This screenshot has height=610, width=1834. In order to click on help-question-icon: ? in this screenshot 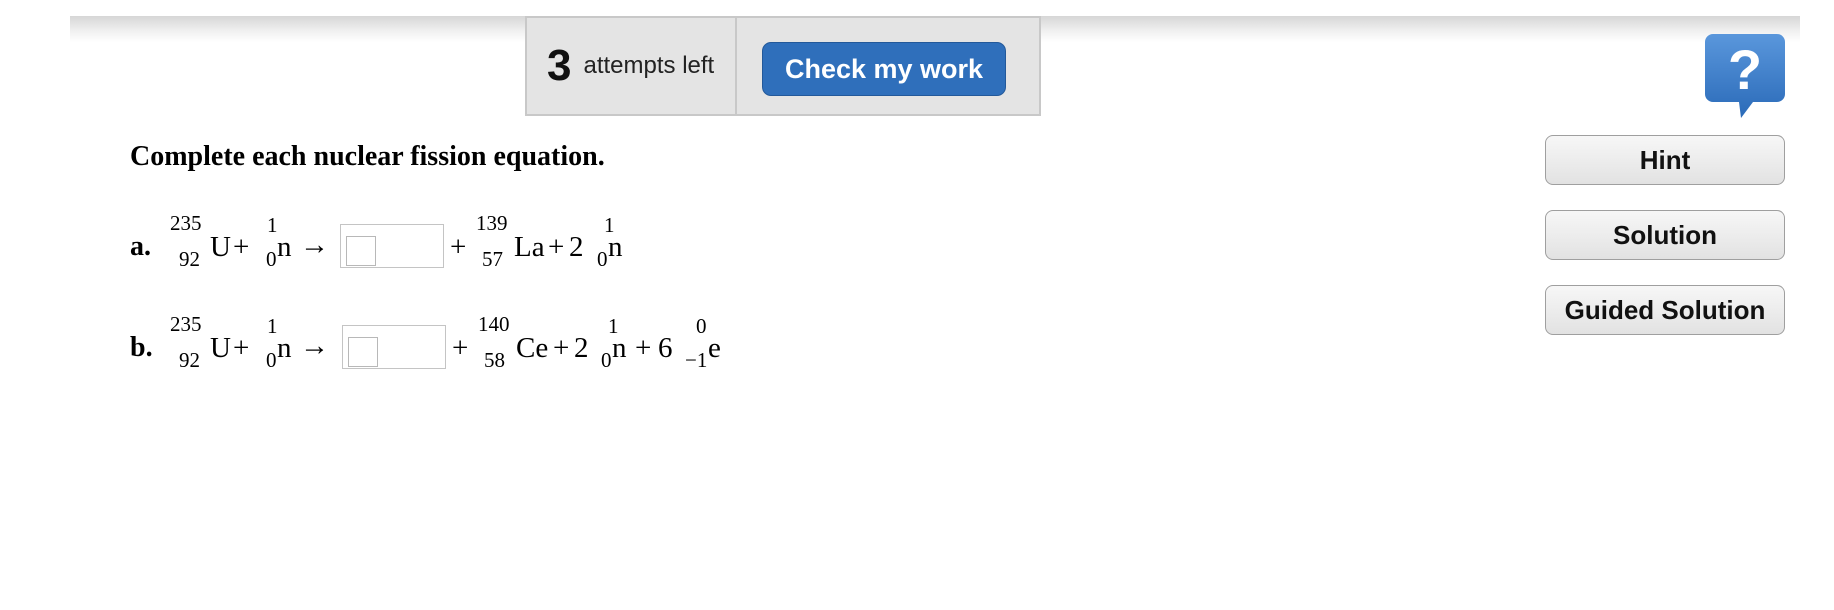, I will do `click(1745, 76)`.